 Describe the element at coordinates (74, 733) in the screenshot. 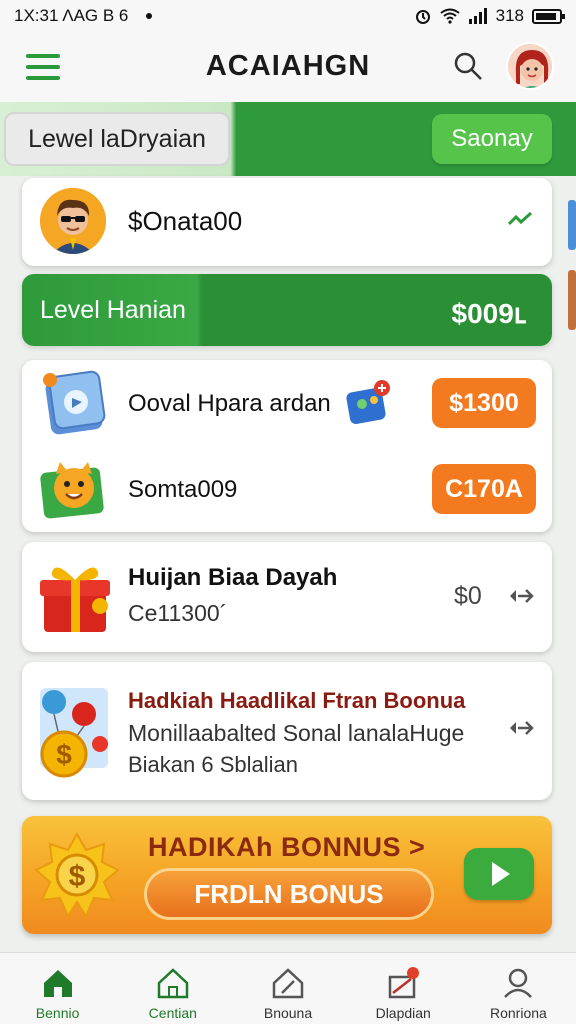

I see `coin-balloon-icon: $` at that location.